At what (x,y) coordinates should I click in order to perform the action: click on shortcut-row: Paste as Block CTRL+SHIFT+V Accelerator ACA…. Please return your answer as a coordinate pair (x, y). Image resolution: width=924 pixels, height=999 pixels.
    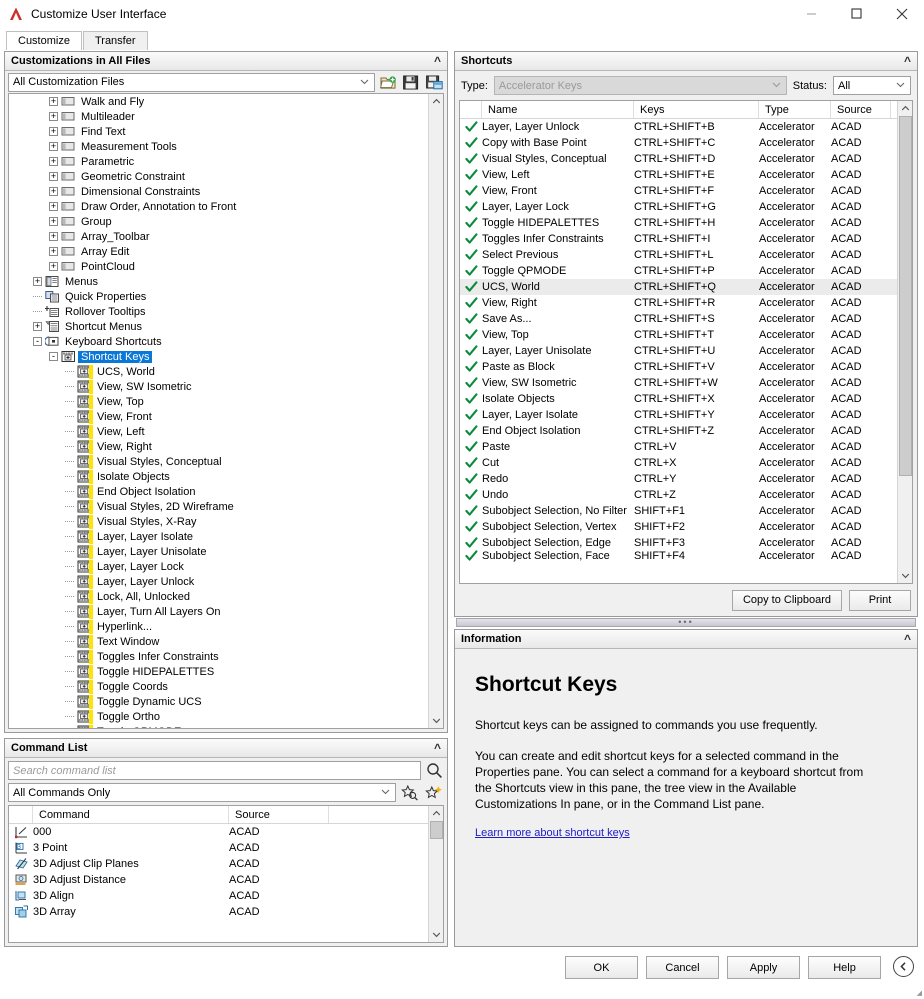
    Looking at the image, I should click on (678, 367).